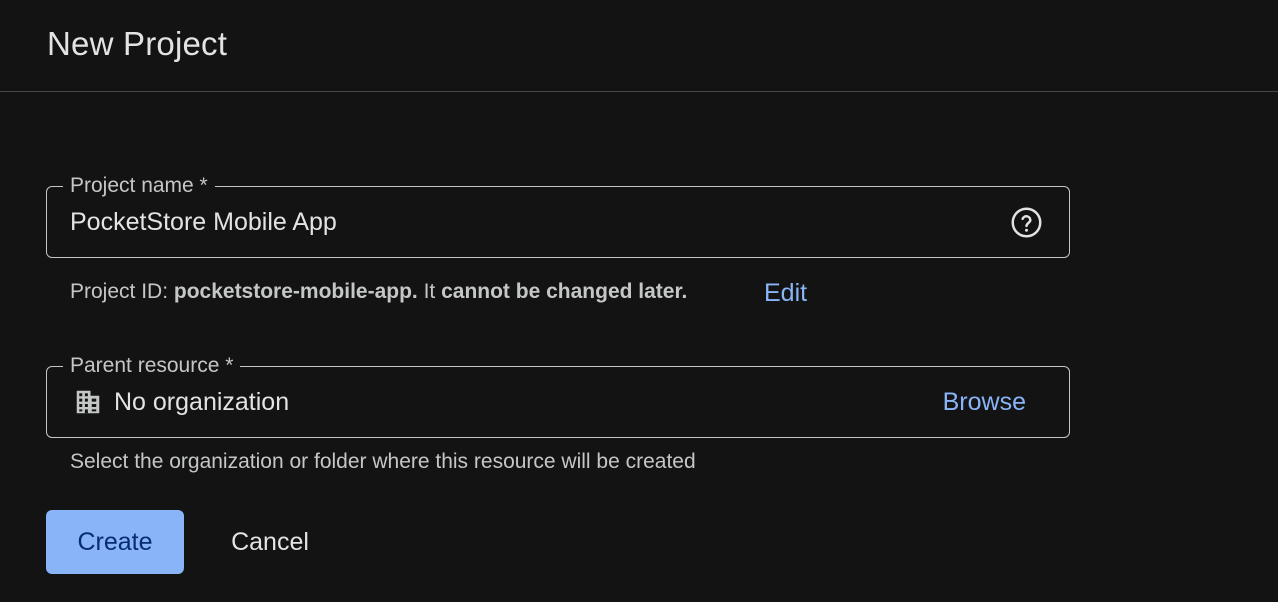  I want to click on parent-resource-field: Parent resource * No organization Browse, so click(558, 395).